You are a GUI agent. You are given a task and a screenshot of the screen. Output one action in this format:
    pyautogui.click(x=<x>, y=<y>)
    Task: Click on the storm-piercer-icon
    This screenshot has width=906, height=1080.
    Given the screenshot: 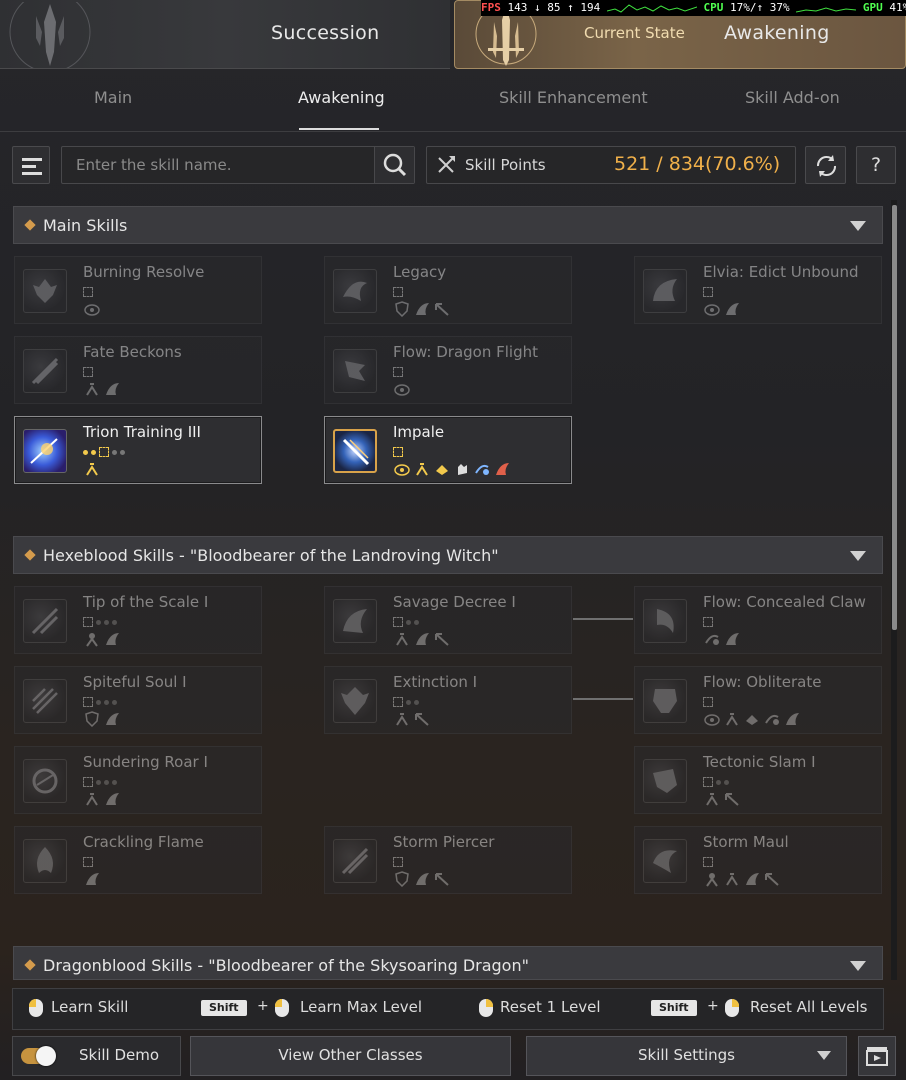 What is the action you would take?
    pyautogui.click(x=355, y=861)
    